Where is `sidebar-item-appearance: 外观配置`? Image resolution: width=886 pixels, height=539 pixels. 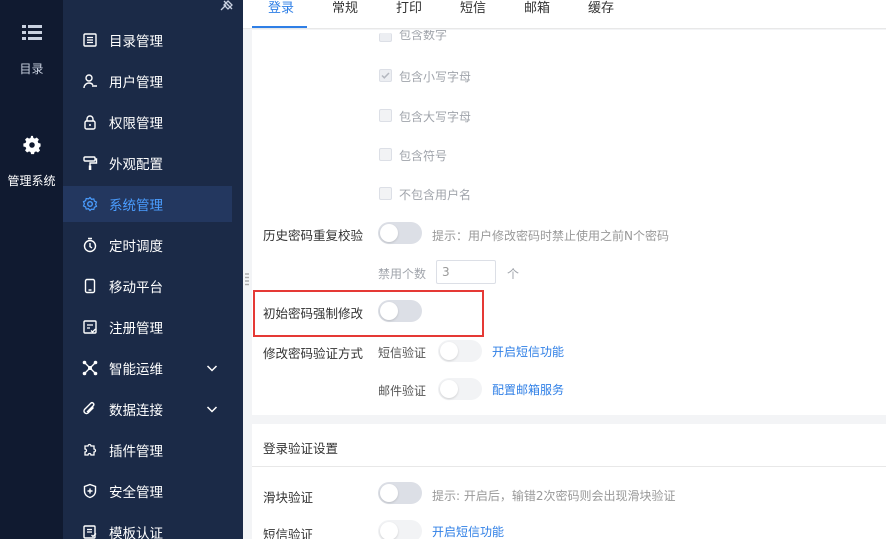
sidebar-item-appearance: 外观配置 is located at coordinates (147, 163).